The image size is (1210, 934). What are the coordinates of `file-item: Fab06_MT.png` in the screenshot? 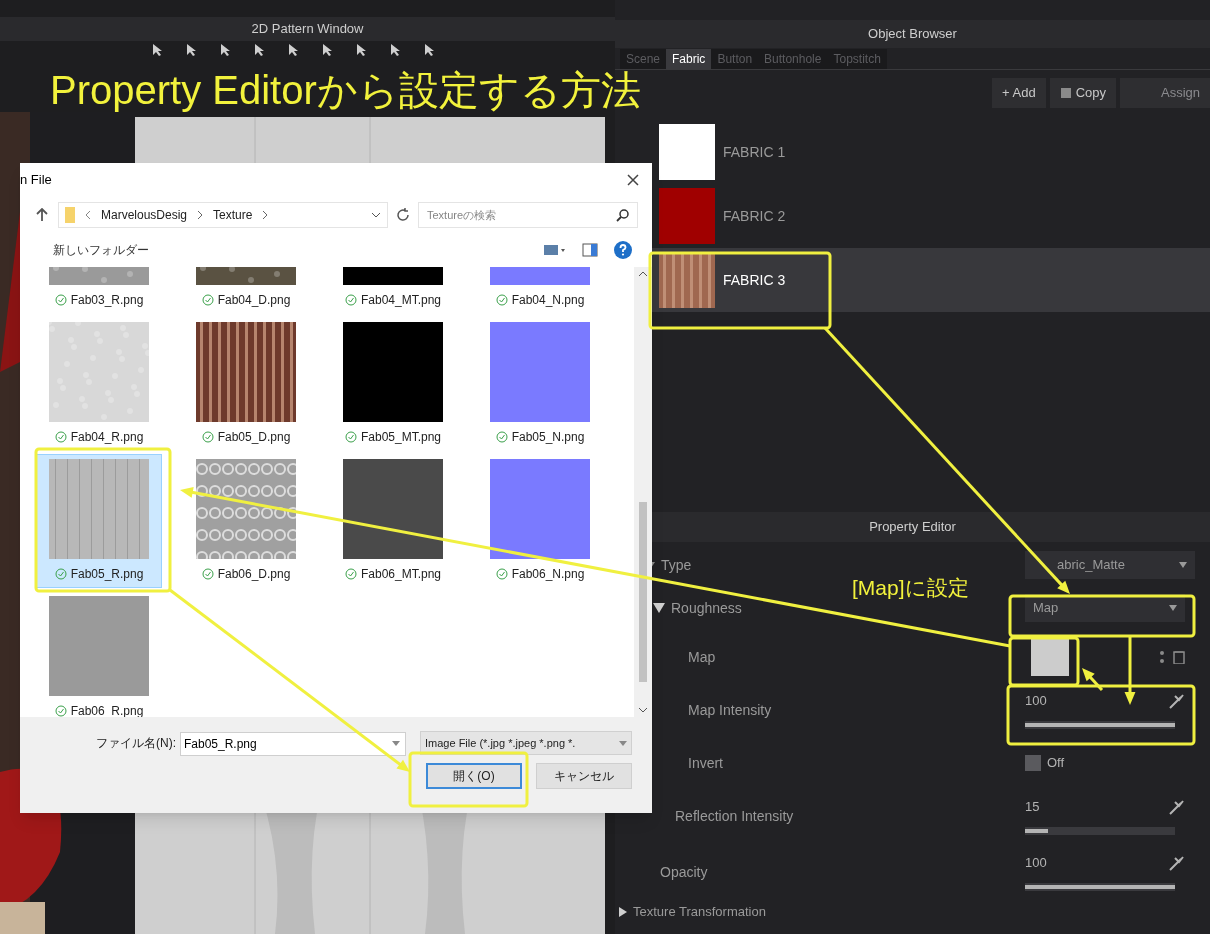 It's located at (393, 521).